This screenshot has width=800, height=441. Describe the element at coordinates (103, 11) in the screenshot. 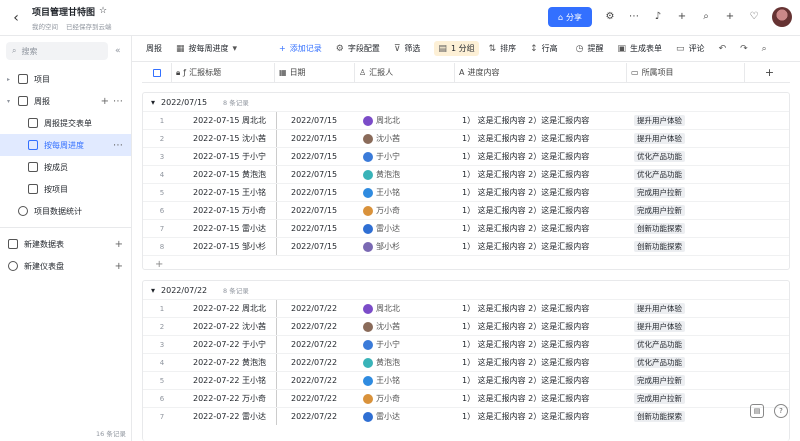

I see `star-icon: ☆` at that location.